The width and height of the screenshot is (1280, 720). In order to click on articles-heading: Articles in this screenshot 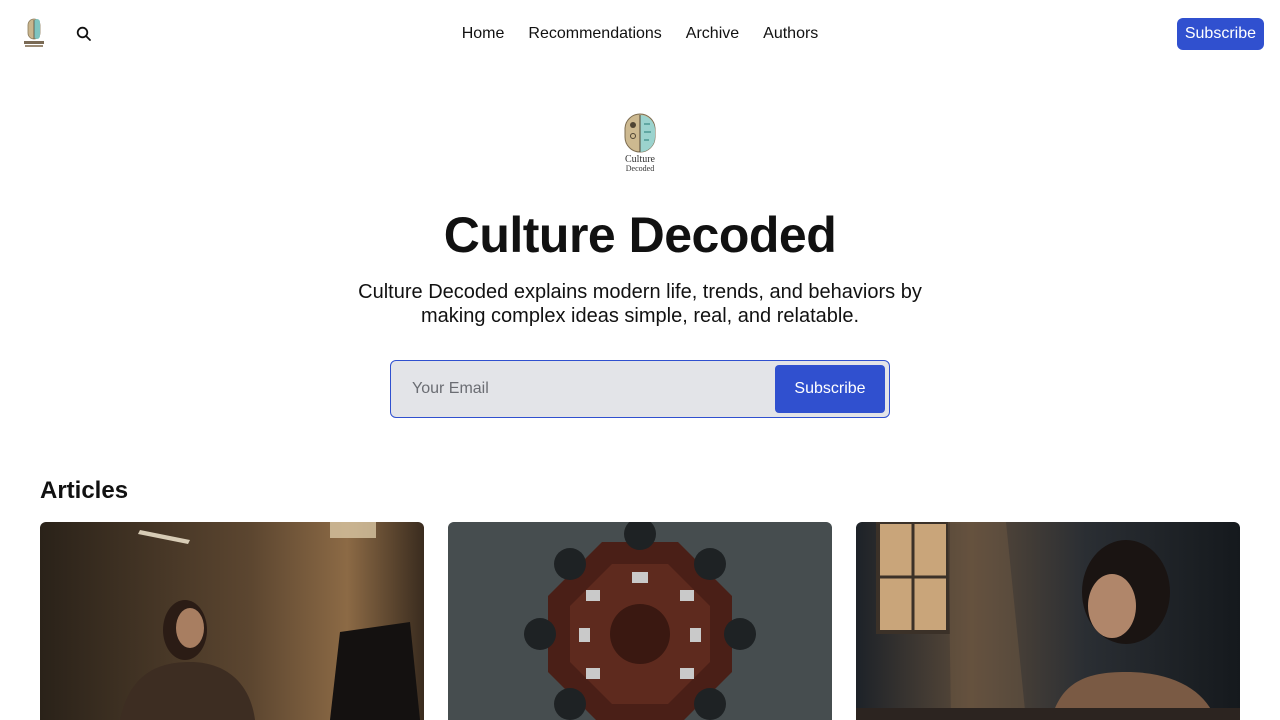, I will do `click(84, 490)`.